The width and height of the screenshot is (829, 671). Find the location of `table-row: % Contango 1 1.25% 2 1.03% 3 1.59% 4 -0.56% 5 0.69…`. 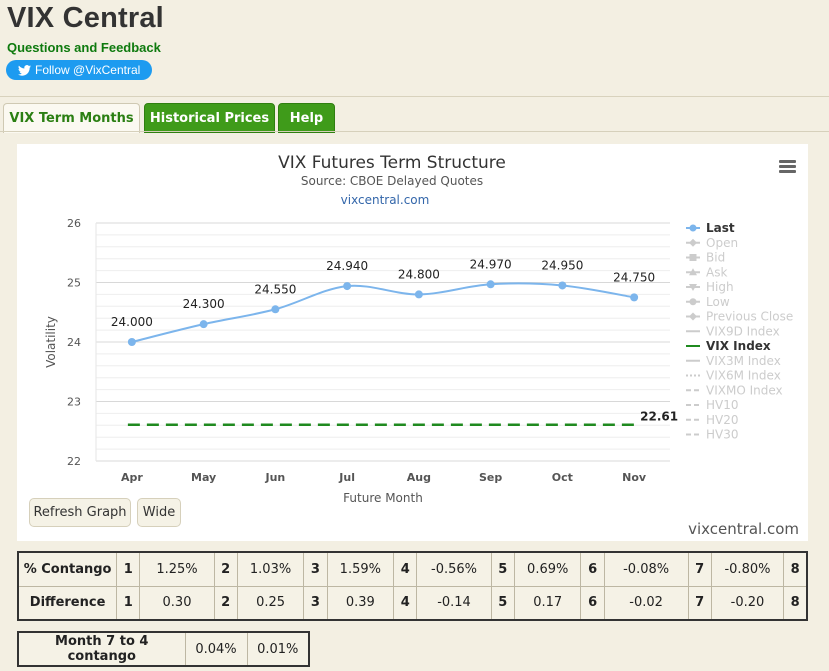

table-row: % Contango 1 1.25% 2 1.03% 3 1.59% 4 -0.56% 5 0.69… is located at coordinates (412, 569).